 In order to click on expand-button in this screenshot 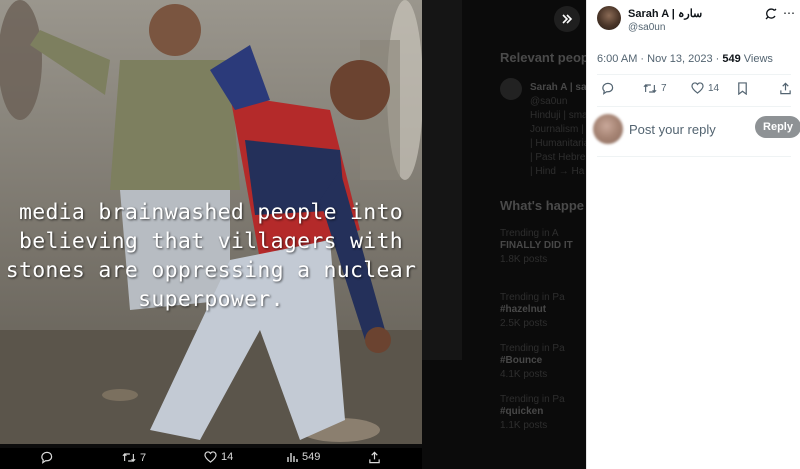, I will do `click(567, 19)`.